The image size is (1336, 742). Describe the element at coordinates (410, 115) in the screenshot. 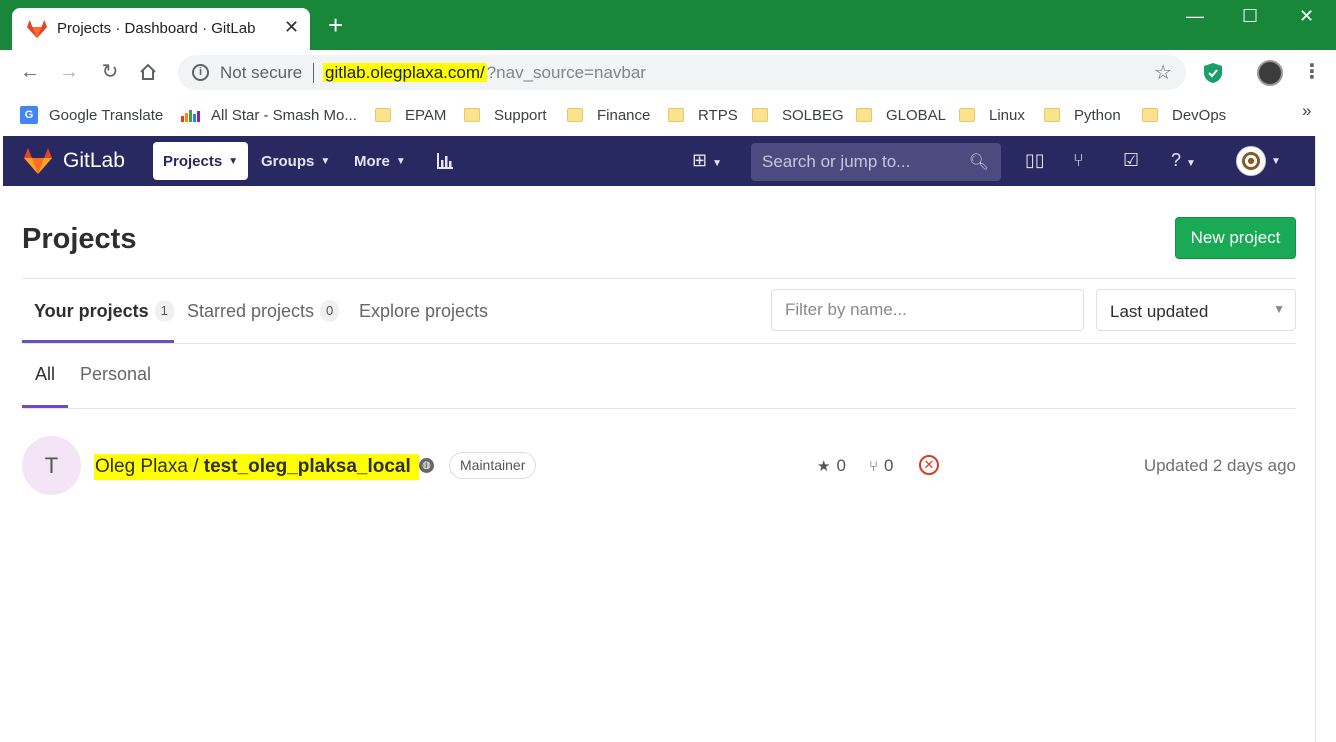

I see `bookmark-folder-epam: EPAM` at that location.